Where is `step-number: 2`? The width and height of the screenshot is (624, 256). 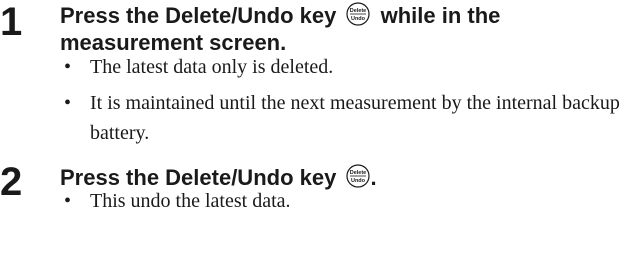
step-number: 2 is located at coordinates (11, 182).